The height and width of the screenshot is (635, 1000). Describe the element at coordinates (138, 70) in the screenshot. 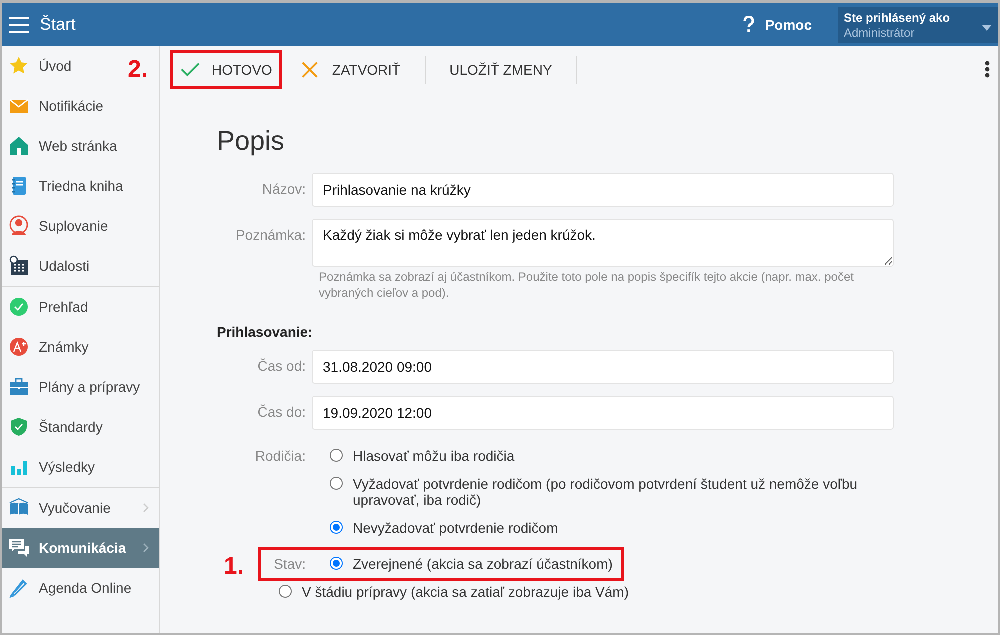

I see `callout-number: 2.` at that location.